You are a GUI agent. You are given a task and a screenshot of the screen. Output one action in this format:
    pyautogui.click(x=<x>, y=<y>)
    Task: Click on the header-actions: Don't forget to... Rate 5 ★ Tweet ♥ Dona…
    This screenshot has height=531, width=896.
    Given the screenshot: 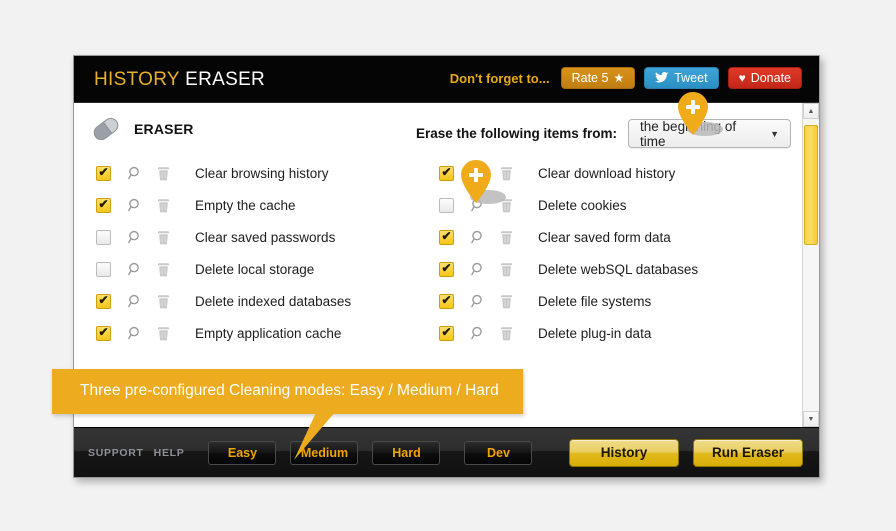 What is the action you would take?
    pyautogui.click(x=626, y=78)
    